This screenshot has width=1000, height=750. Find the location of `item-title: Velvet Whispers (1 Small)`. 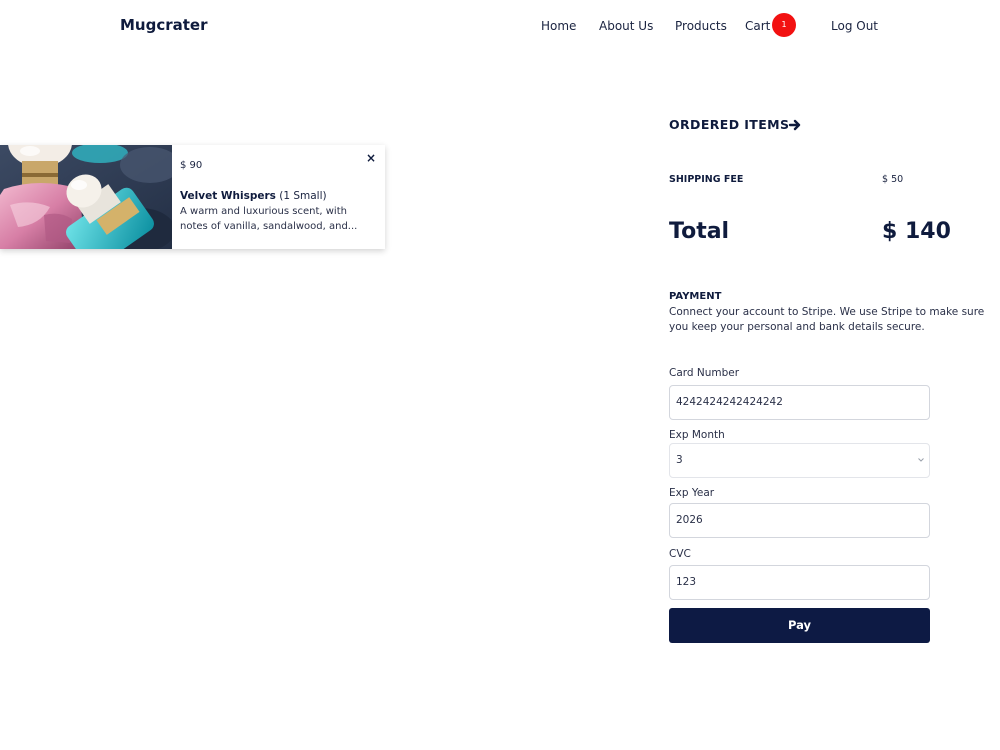

item-title: Velvet Whispers (1 Small) is located at coordinates (253, 196).